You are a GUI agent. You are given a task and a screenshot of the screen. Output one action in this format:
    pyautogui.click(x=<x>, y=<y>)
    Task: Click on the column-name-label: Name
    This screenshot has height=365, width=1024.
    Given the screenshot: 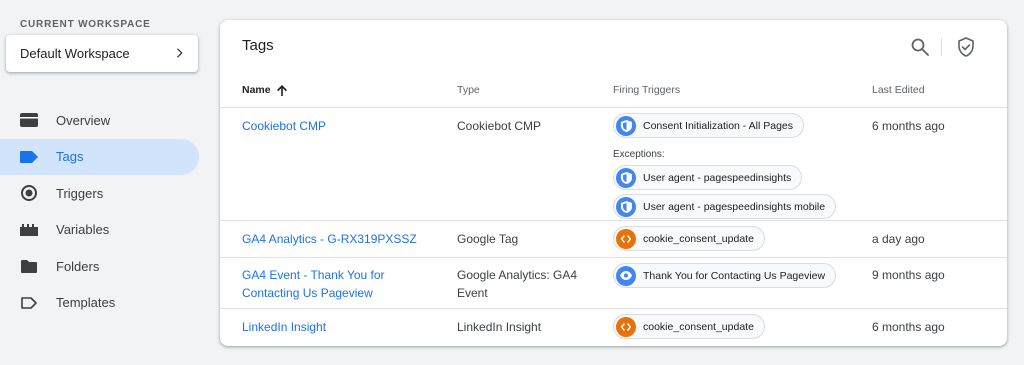 What is the action you would take?
    pyautogui.click(x=256, y=90)
    